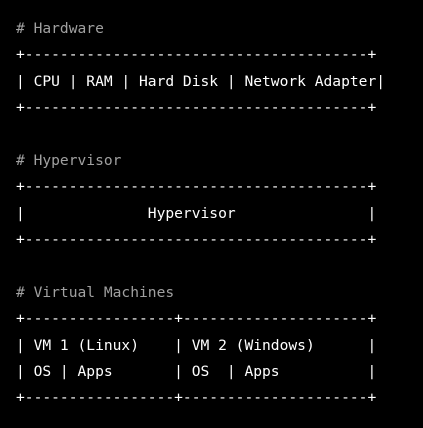 The width and height of the screenshot is (423, 428). I want to click on vm-box-row-contents: | OS | Apps | OS | Apps |, so click(196, 372).